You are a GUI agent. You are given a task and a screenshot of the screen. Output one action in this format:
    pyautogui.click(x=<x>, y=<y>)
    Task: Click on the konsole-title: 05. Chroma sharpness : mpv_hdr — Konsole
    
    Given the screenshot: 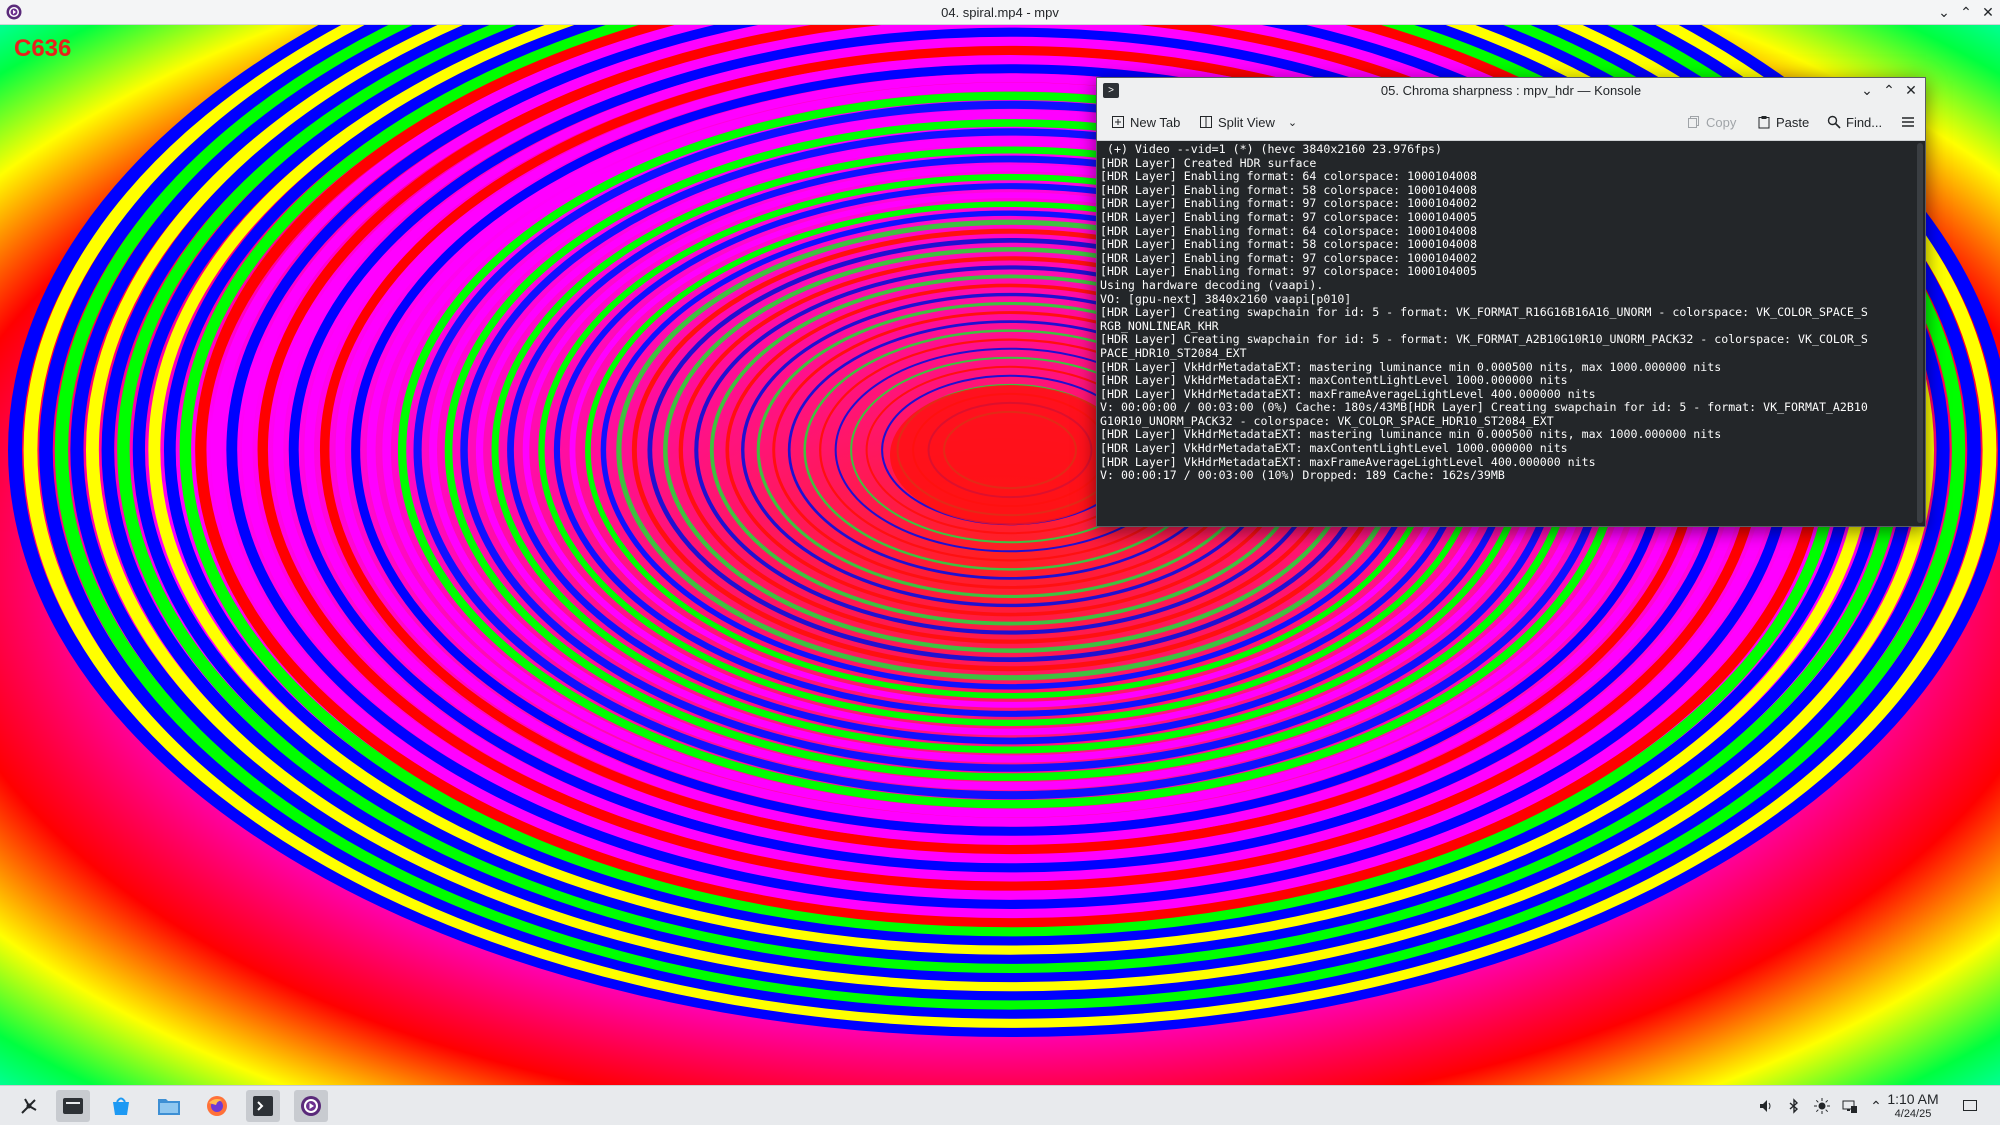 What is the action you would take?
    pyautogui.click(x=1511, y=90)
    